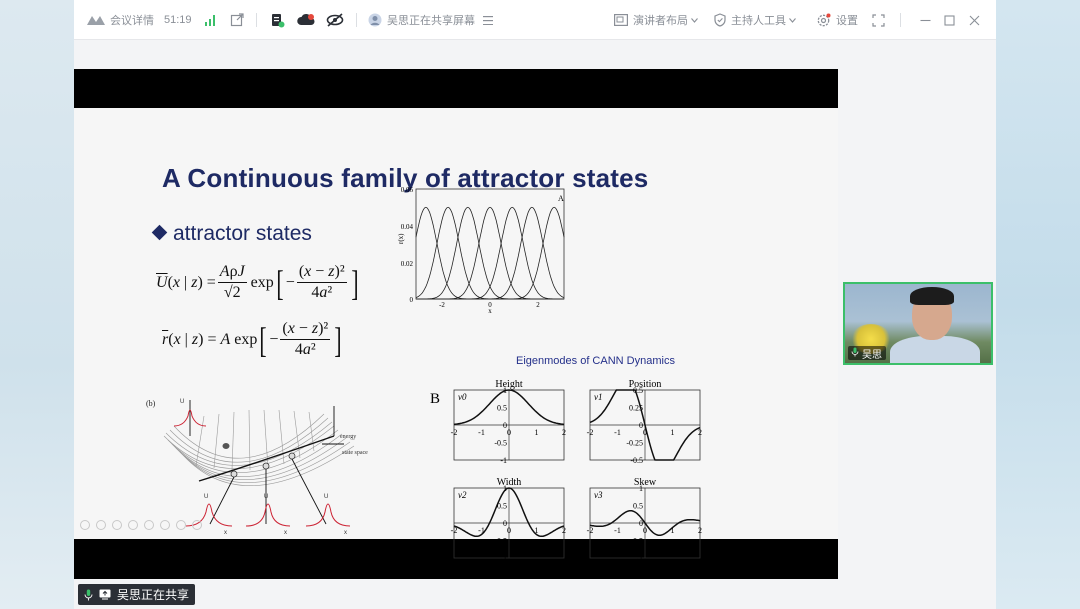 Image resolution: width=1080 pixels, height=609 pixels. I want to click on meeting-toolbar: 会议详情 51:19 吴思正在共享屏幕 演讲者布局 主持人工具 设置, so click(535, 20).